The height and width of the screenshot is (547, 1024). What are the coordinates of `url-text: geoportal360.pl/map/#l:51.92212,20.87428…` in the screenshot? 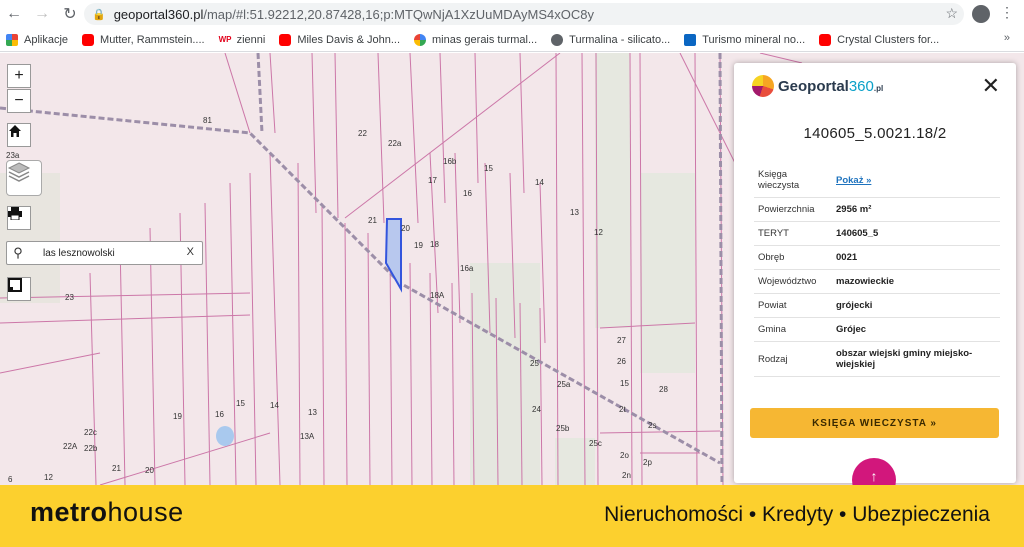 It's located at (354, 14).